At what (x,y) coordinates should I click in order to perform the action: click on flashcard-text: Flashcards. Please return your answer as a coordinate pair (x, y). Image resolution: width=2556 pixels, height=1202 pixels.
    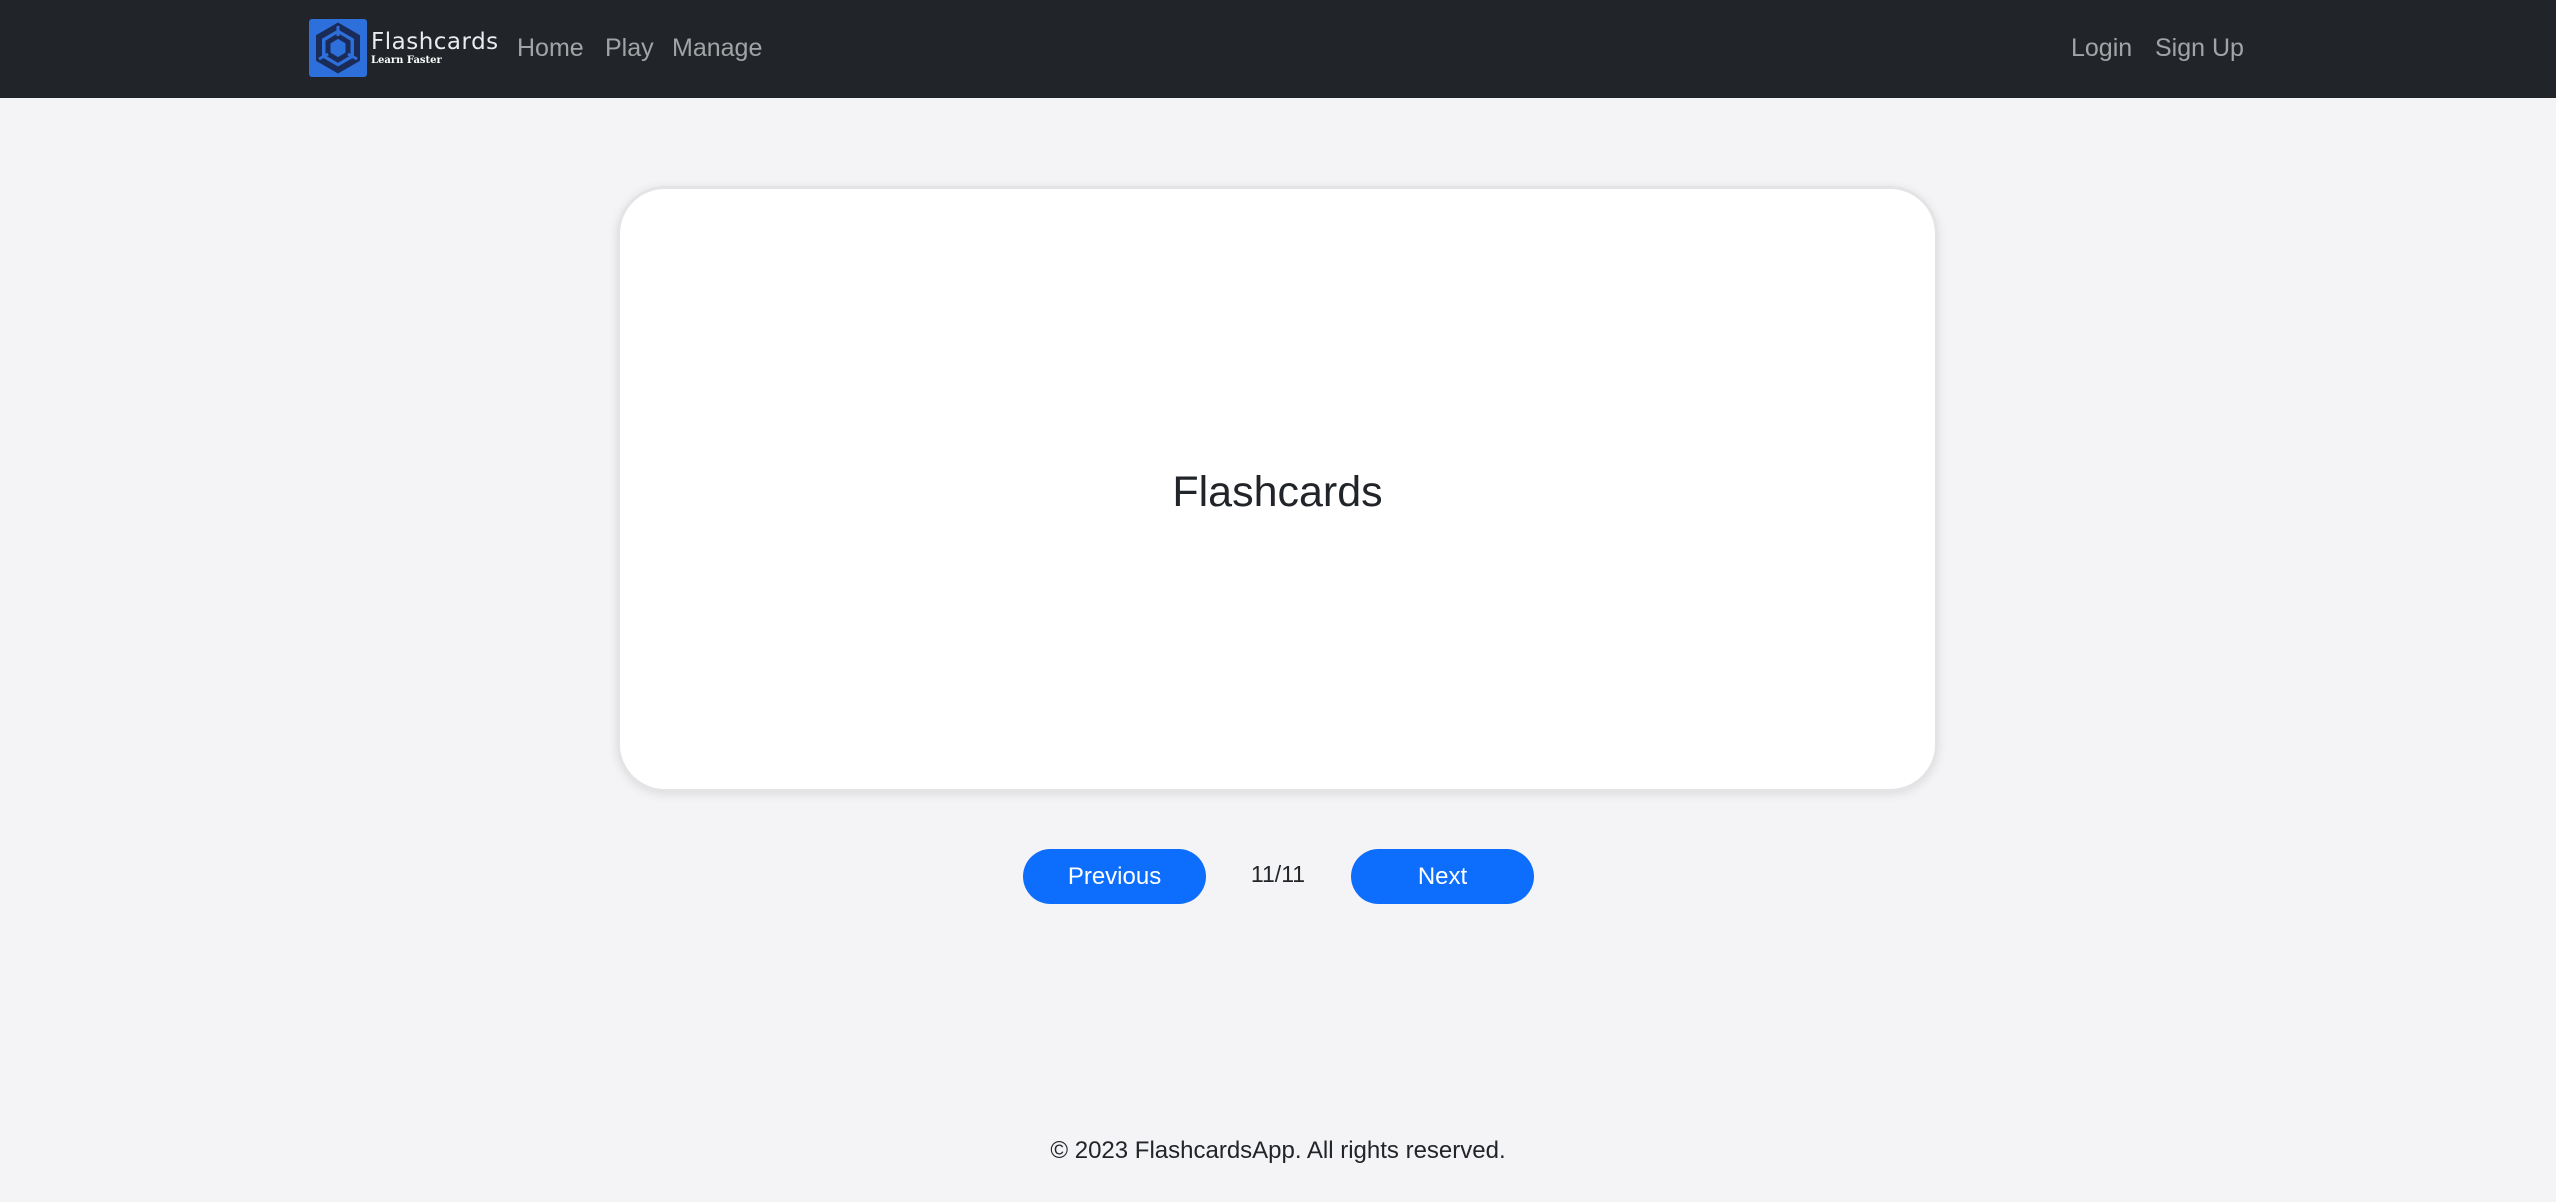
    Looking at the image, I should click on (1277, 492).